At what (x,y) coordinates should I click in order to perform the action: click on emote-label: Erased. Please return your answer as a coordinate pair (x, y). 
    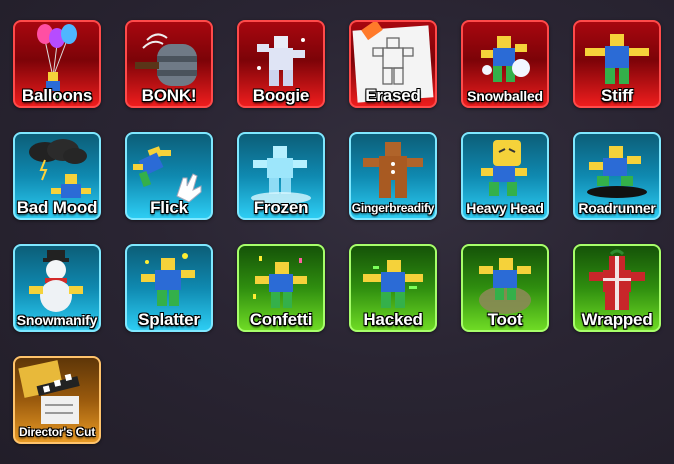
    Looking at the image, I should click on (393, 95).